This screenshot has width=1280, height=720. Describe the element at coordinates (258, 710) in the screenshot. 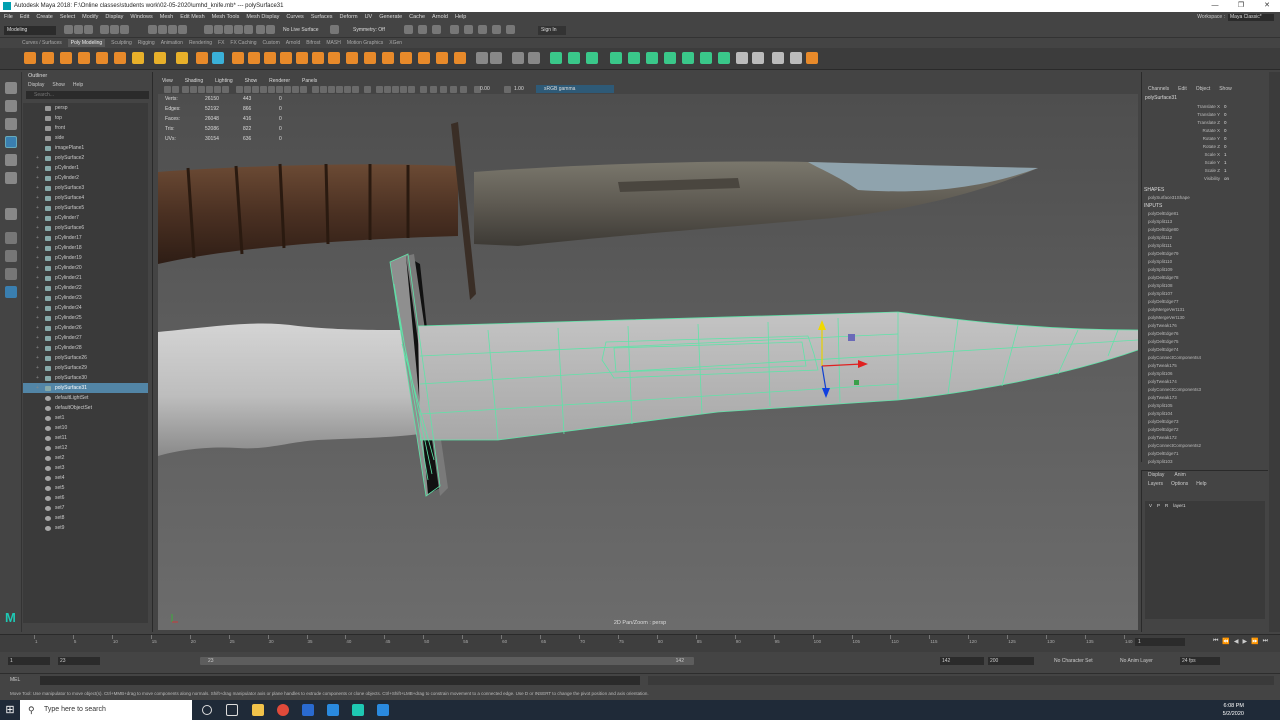

I see `file-explorer-icon` at that location.